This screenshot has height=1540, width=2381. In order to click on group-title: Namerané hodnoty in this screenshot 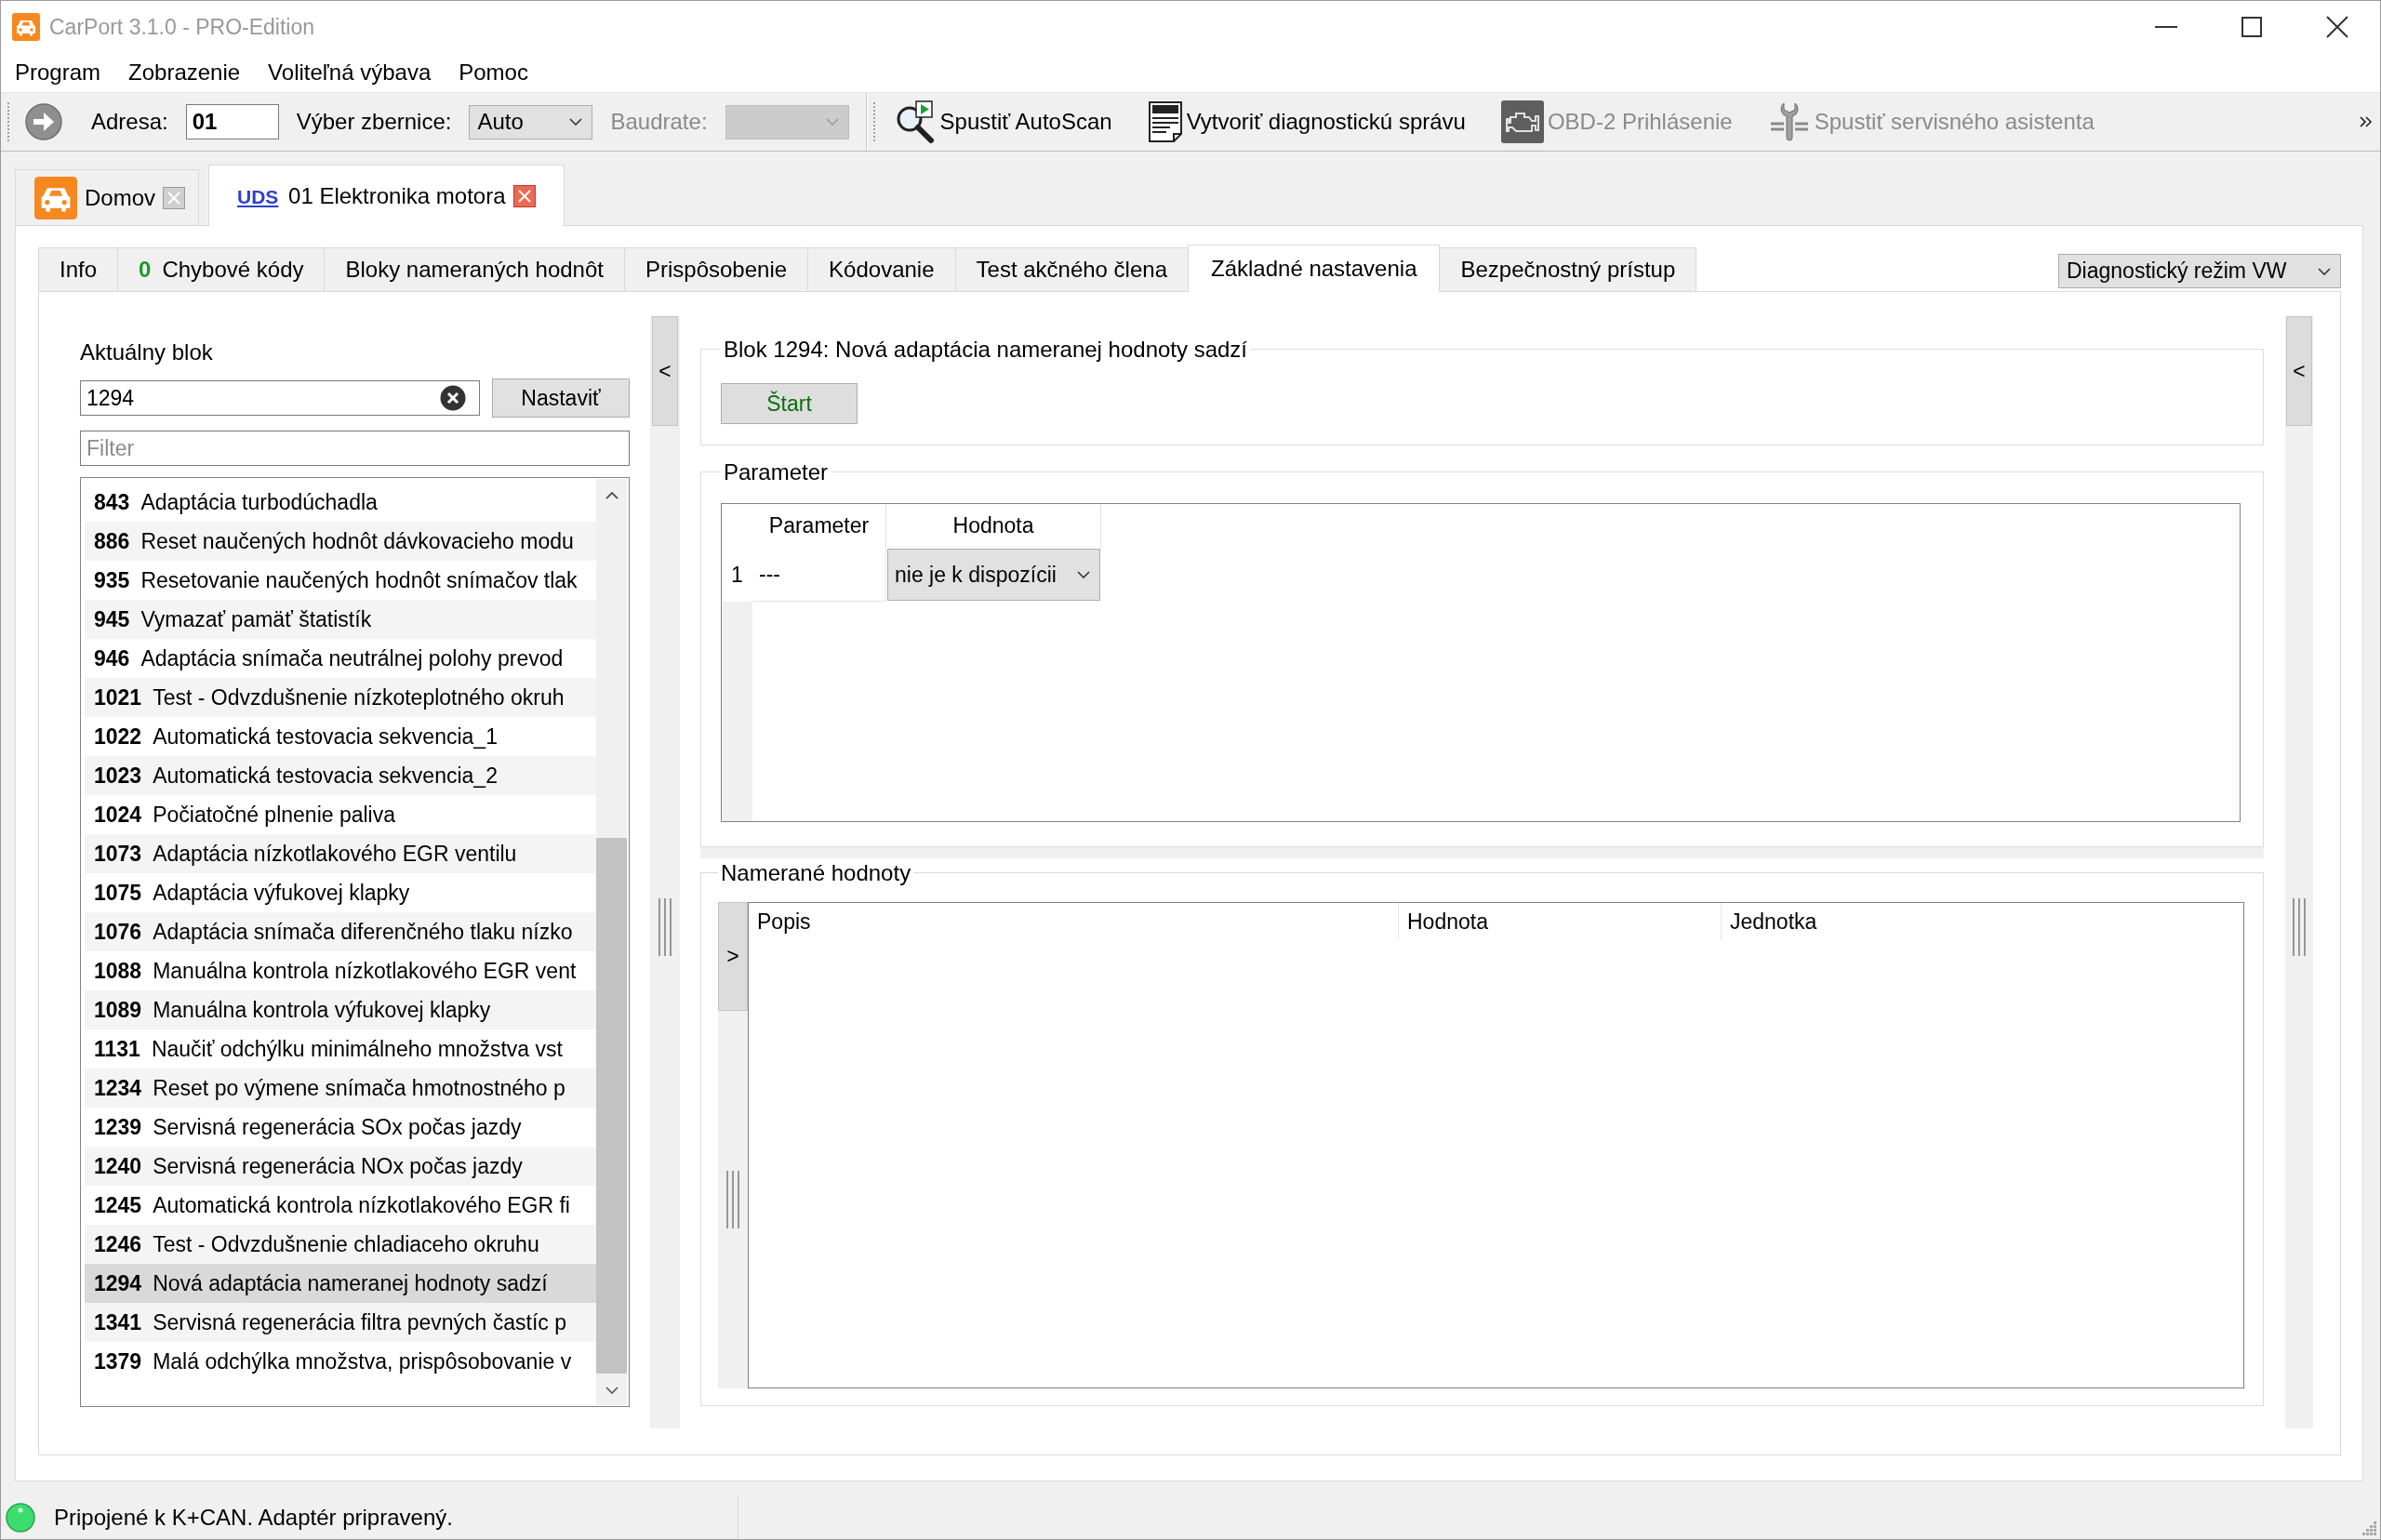, I will do `click(816, 872)`.